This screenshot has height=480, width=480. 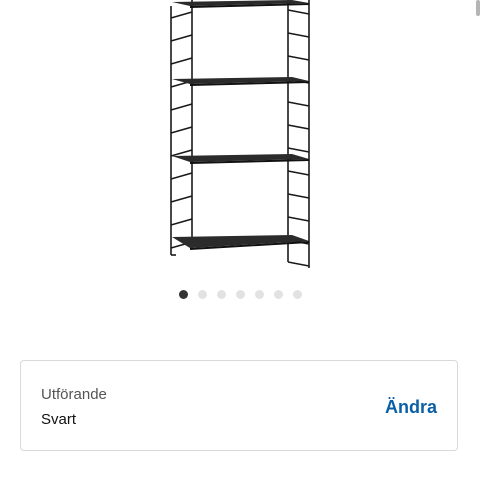 I want to click on image-carousel-dots, so click(x=240, y=296).